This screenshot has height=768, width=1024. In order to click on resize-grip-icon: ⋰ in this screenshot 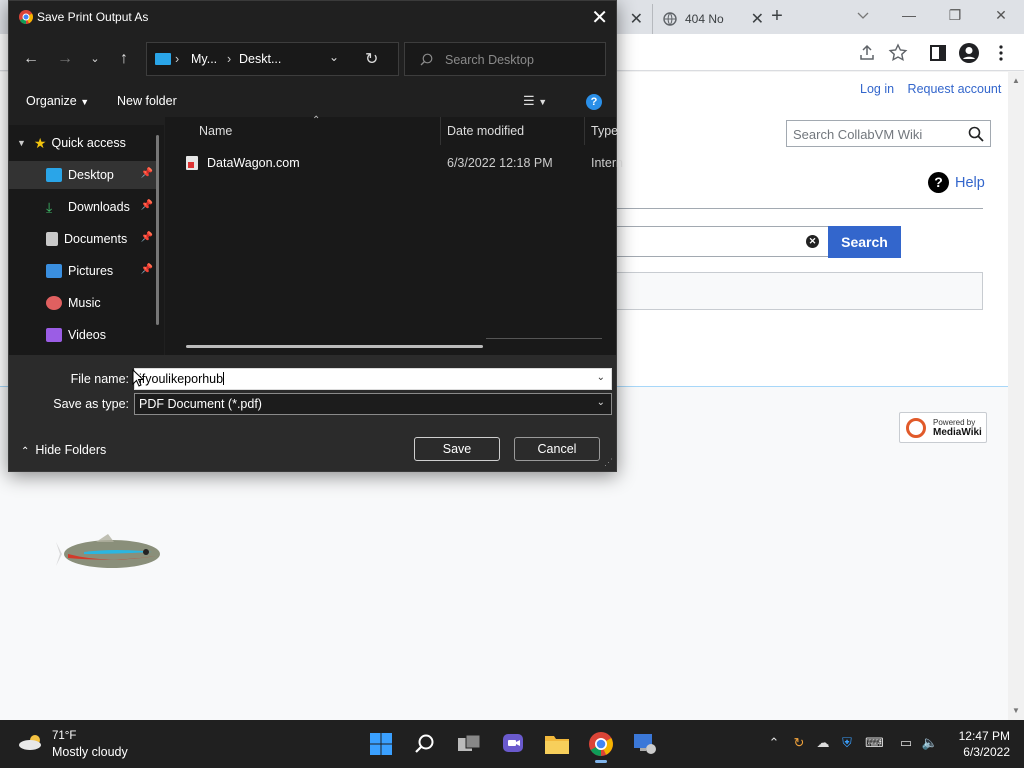, I will do `click(608, 462)`.